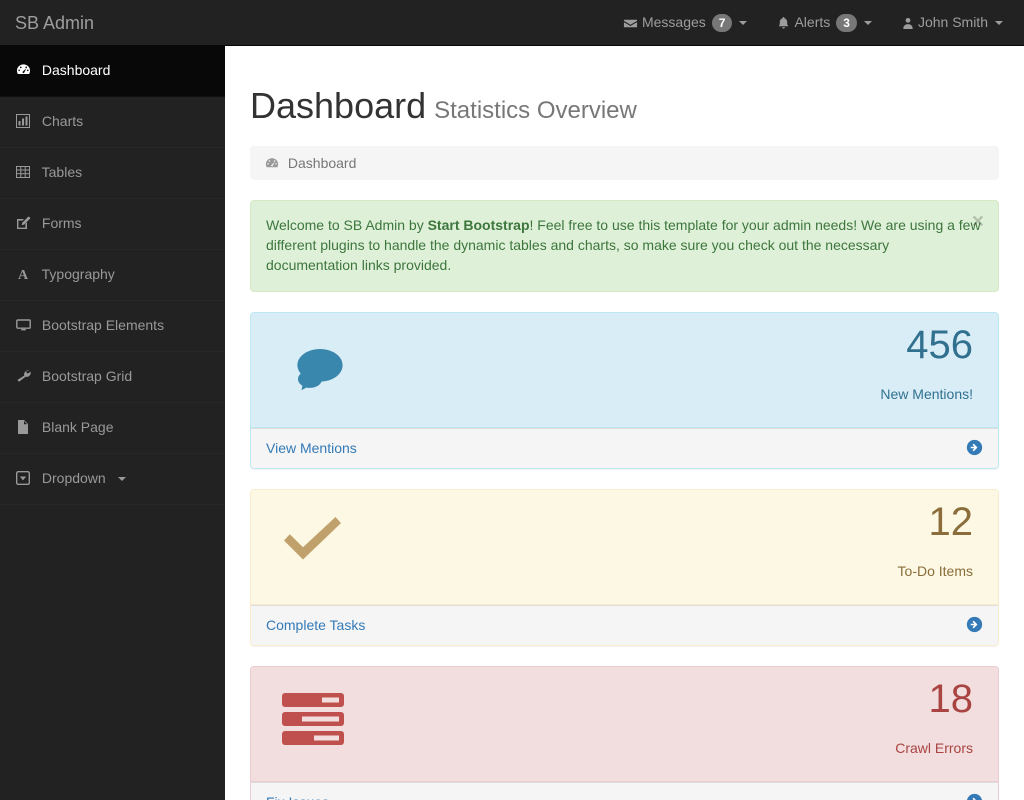 Image resolution: width=1024 pixels, height=800 pixels. What do you see at coordinates (951, 698) in the screenshot?
I see `panel-number: 18` at bounding box center [951, 698].